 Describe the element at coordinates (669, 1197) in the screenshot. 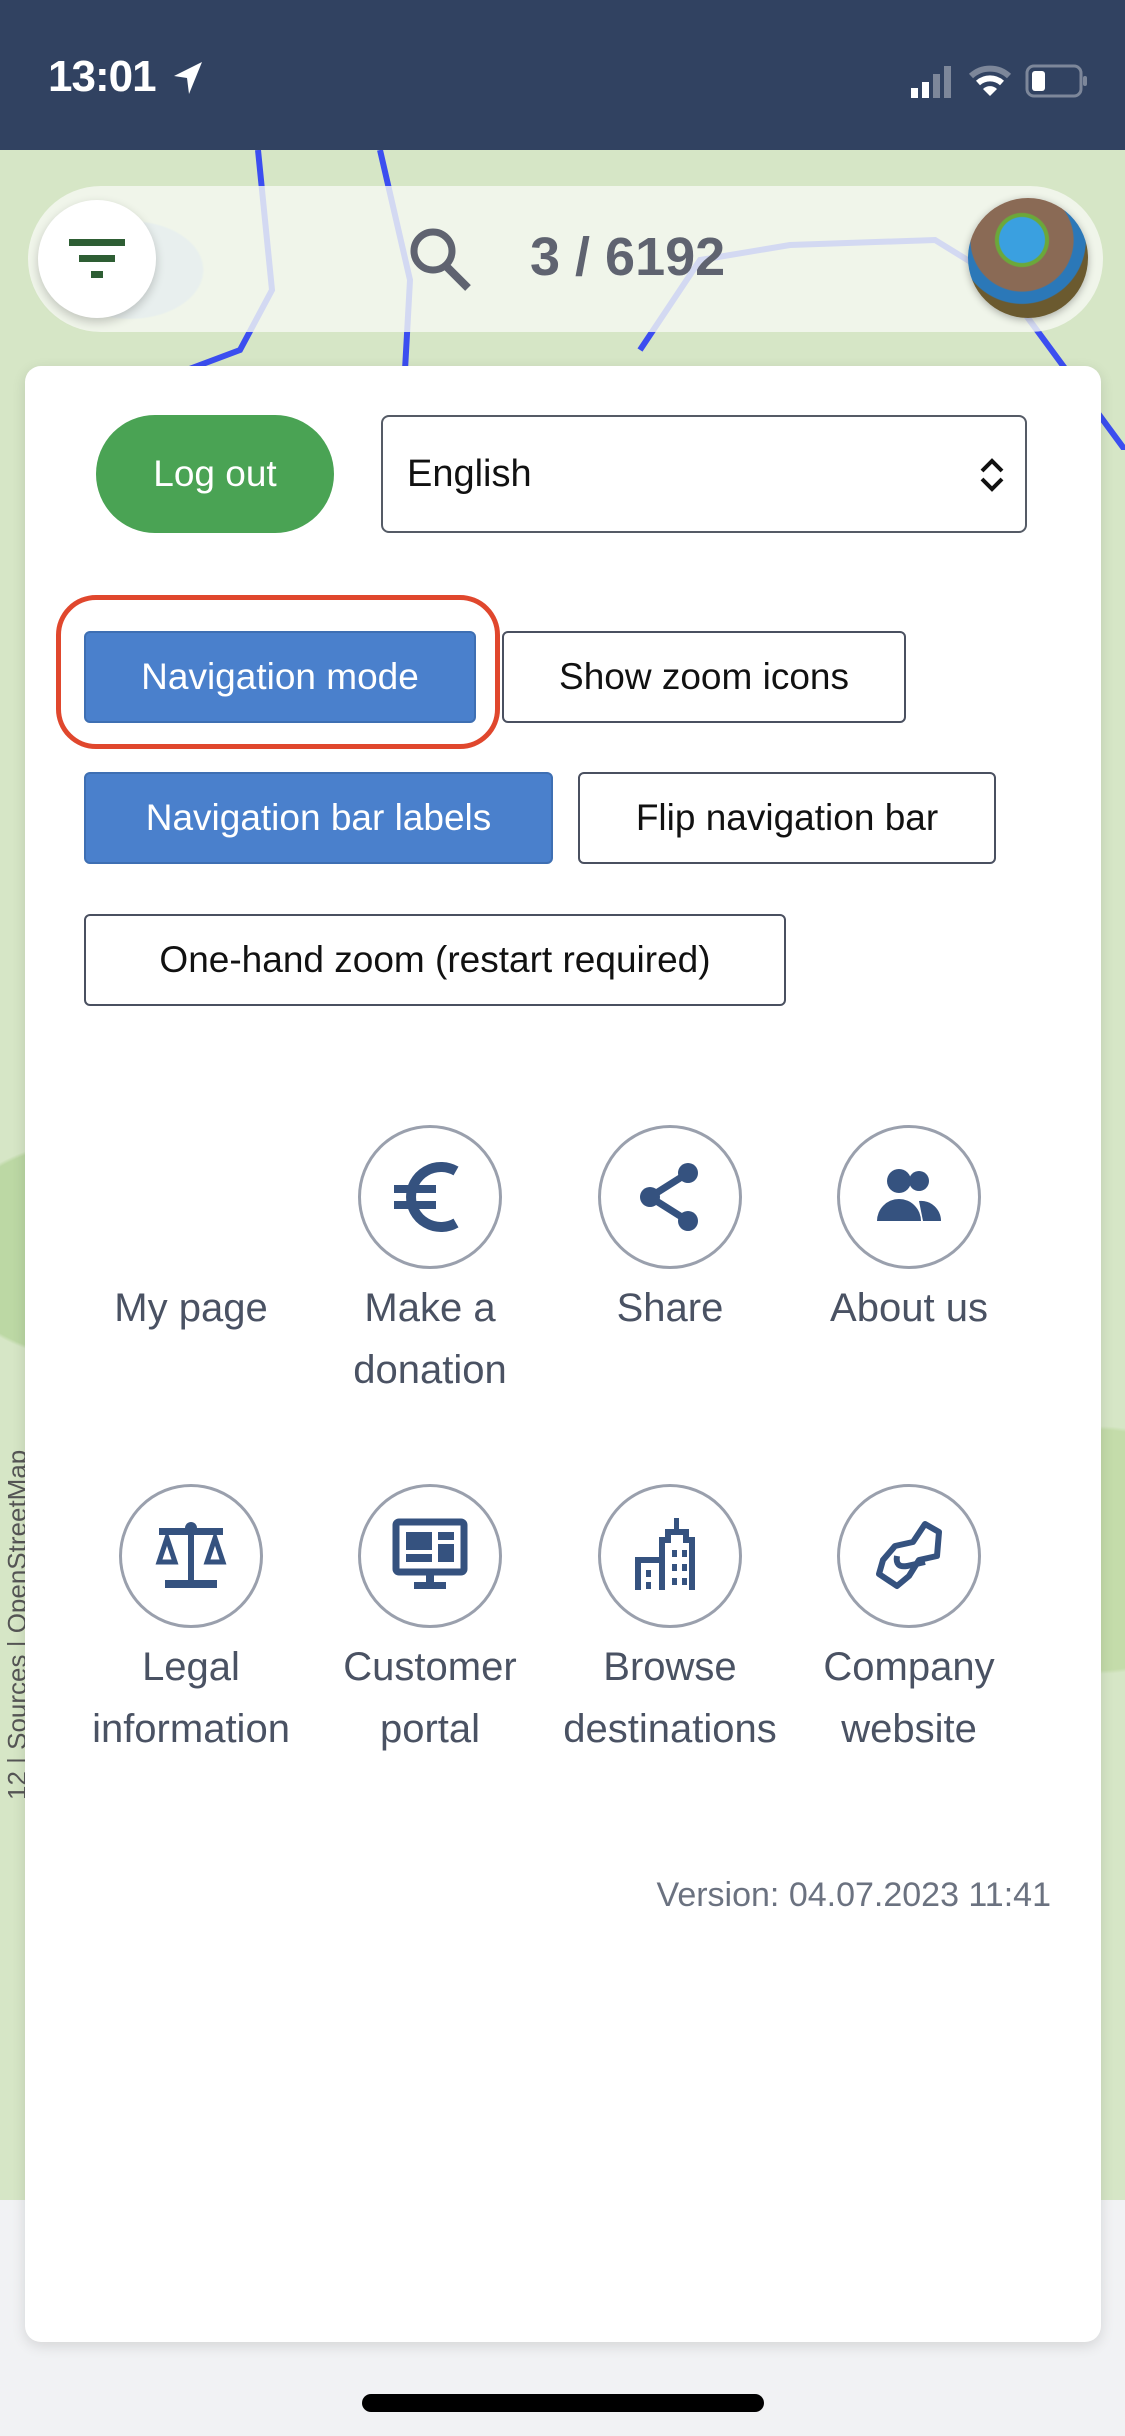

I see `share-icon` at that location.